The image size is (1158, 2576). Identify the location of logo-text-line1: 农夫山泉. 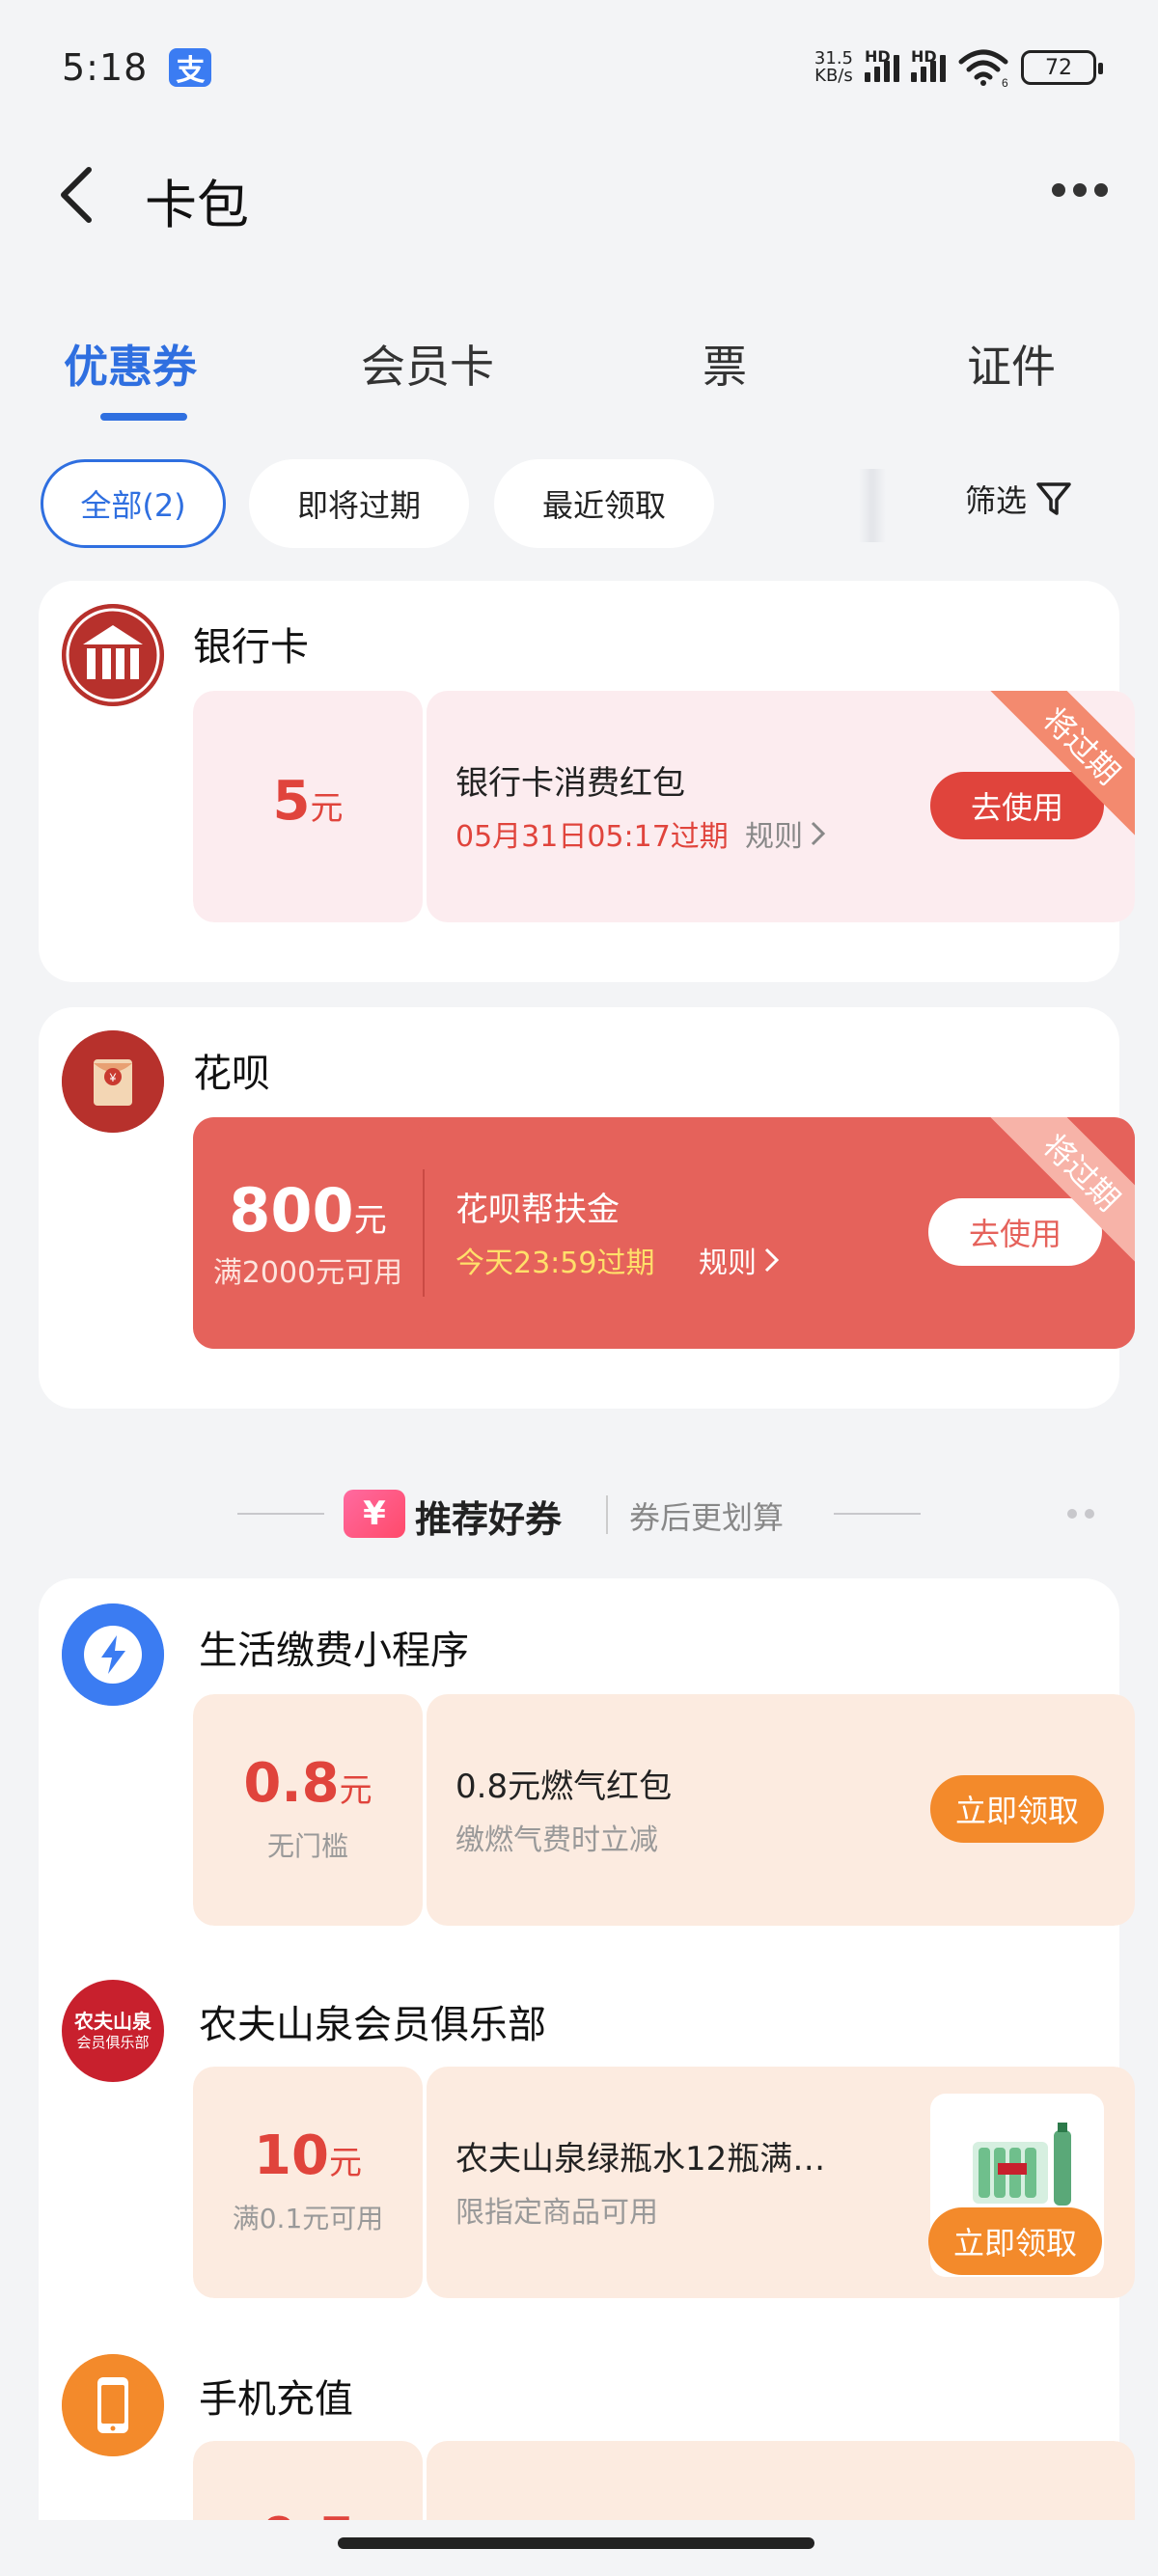
(113, 2021).